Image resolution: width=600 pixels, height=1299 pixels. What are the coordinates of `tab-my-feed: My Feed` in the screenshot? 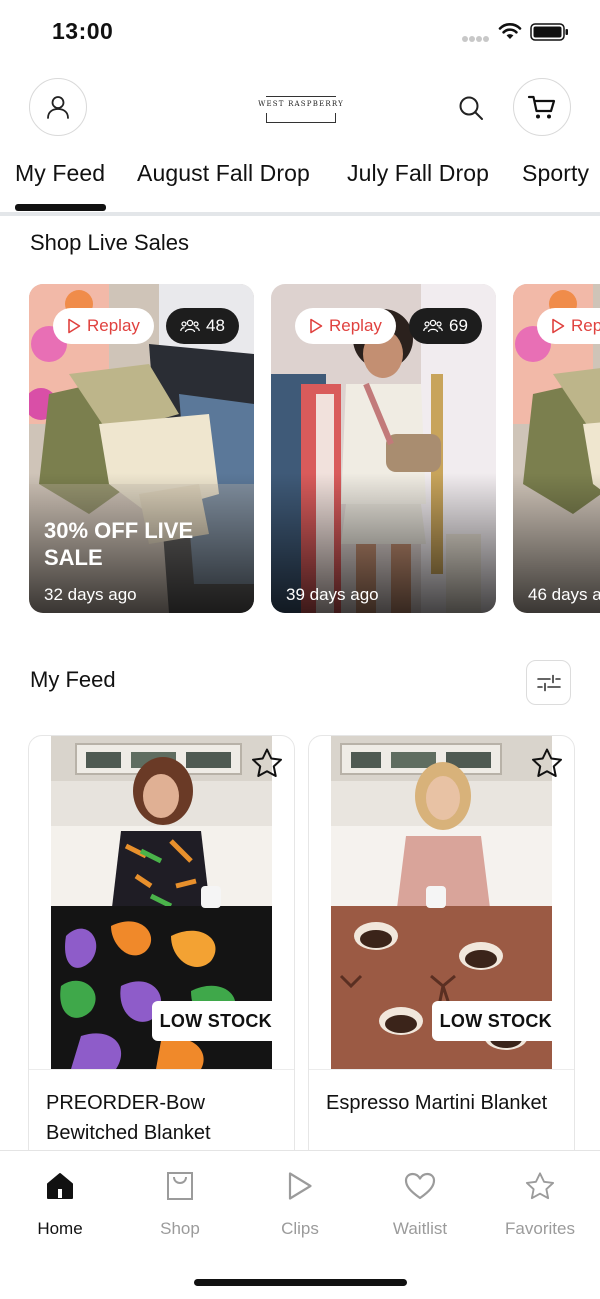 It's located at (60, 173).